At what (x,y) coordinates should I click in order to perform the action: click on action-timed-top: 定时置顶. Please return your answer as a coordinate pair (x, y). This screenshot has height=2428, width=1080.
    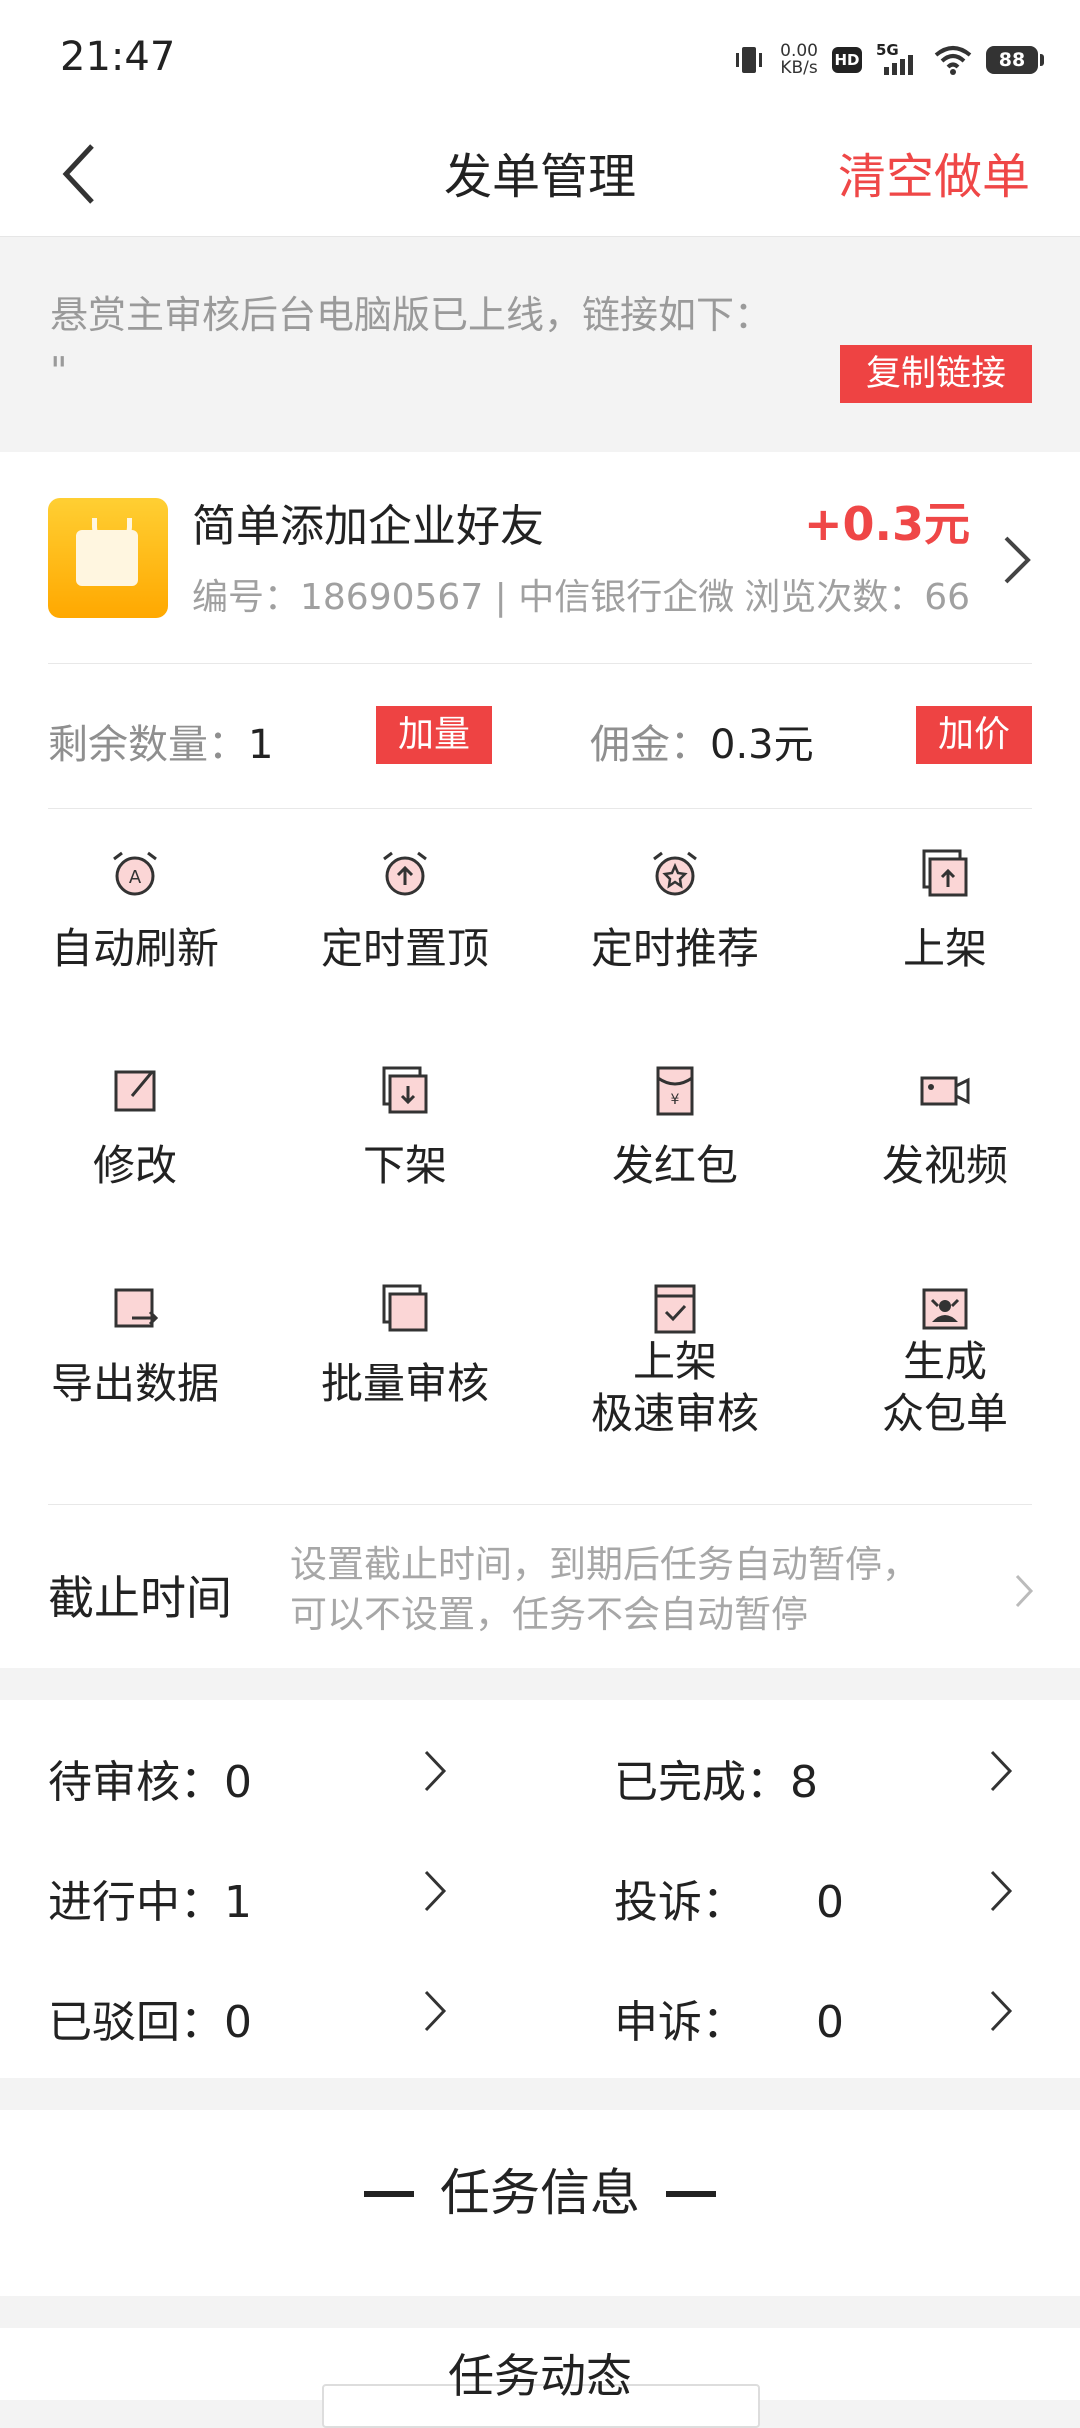
    Looking at the image, I should click on (405, 911).